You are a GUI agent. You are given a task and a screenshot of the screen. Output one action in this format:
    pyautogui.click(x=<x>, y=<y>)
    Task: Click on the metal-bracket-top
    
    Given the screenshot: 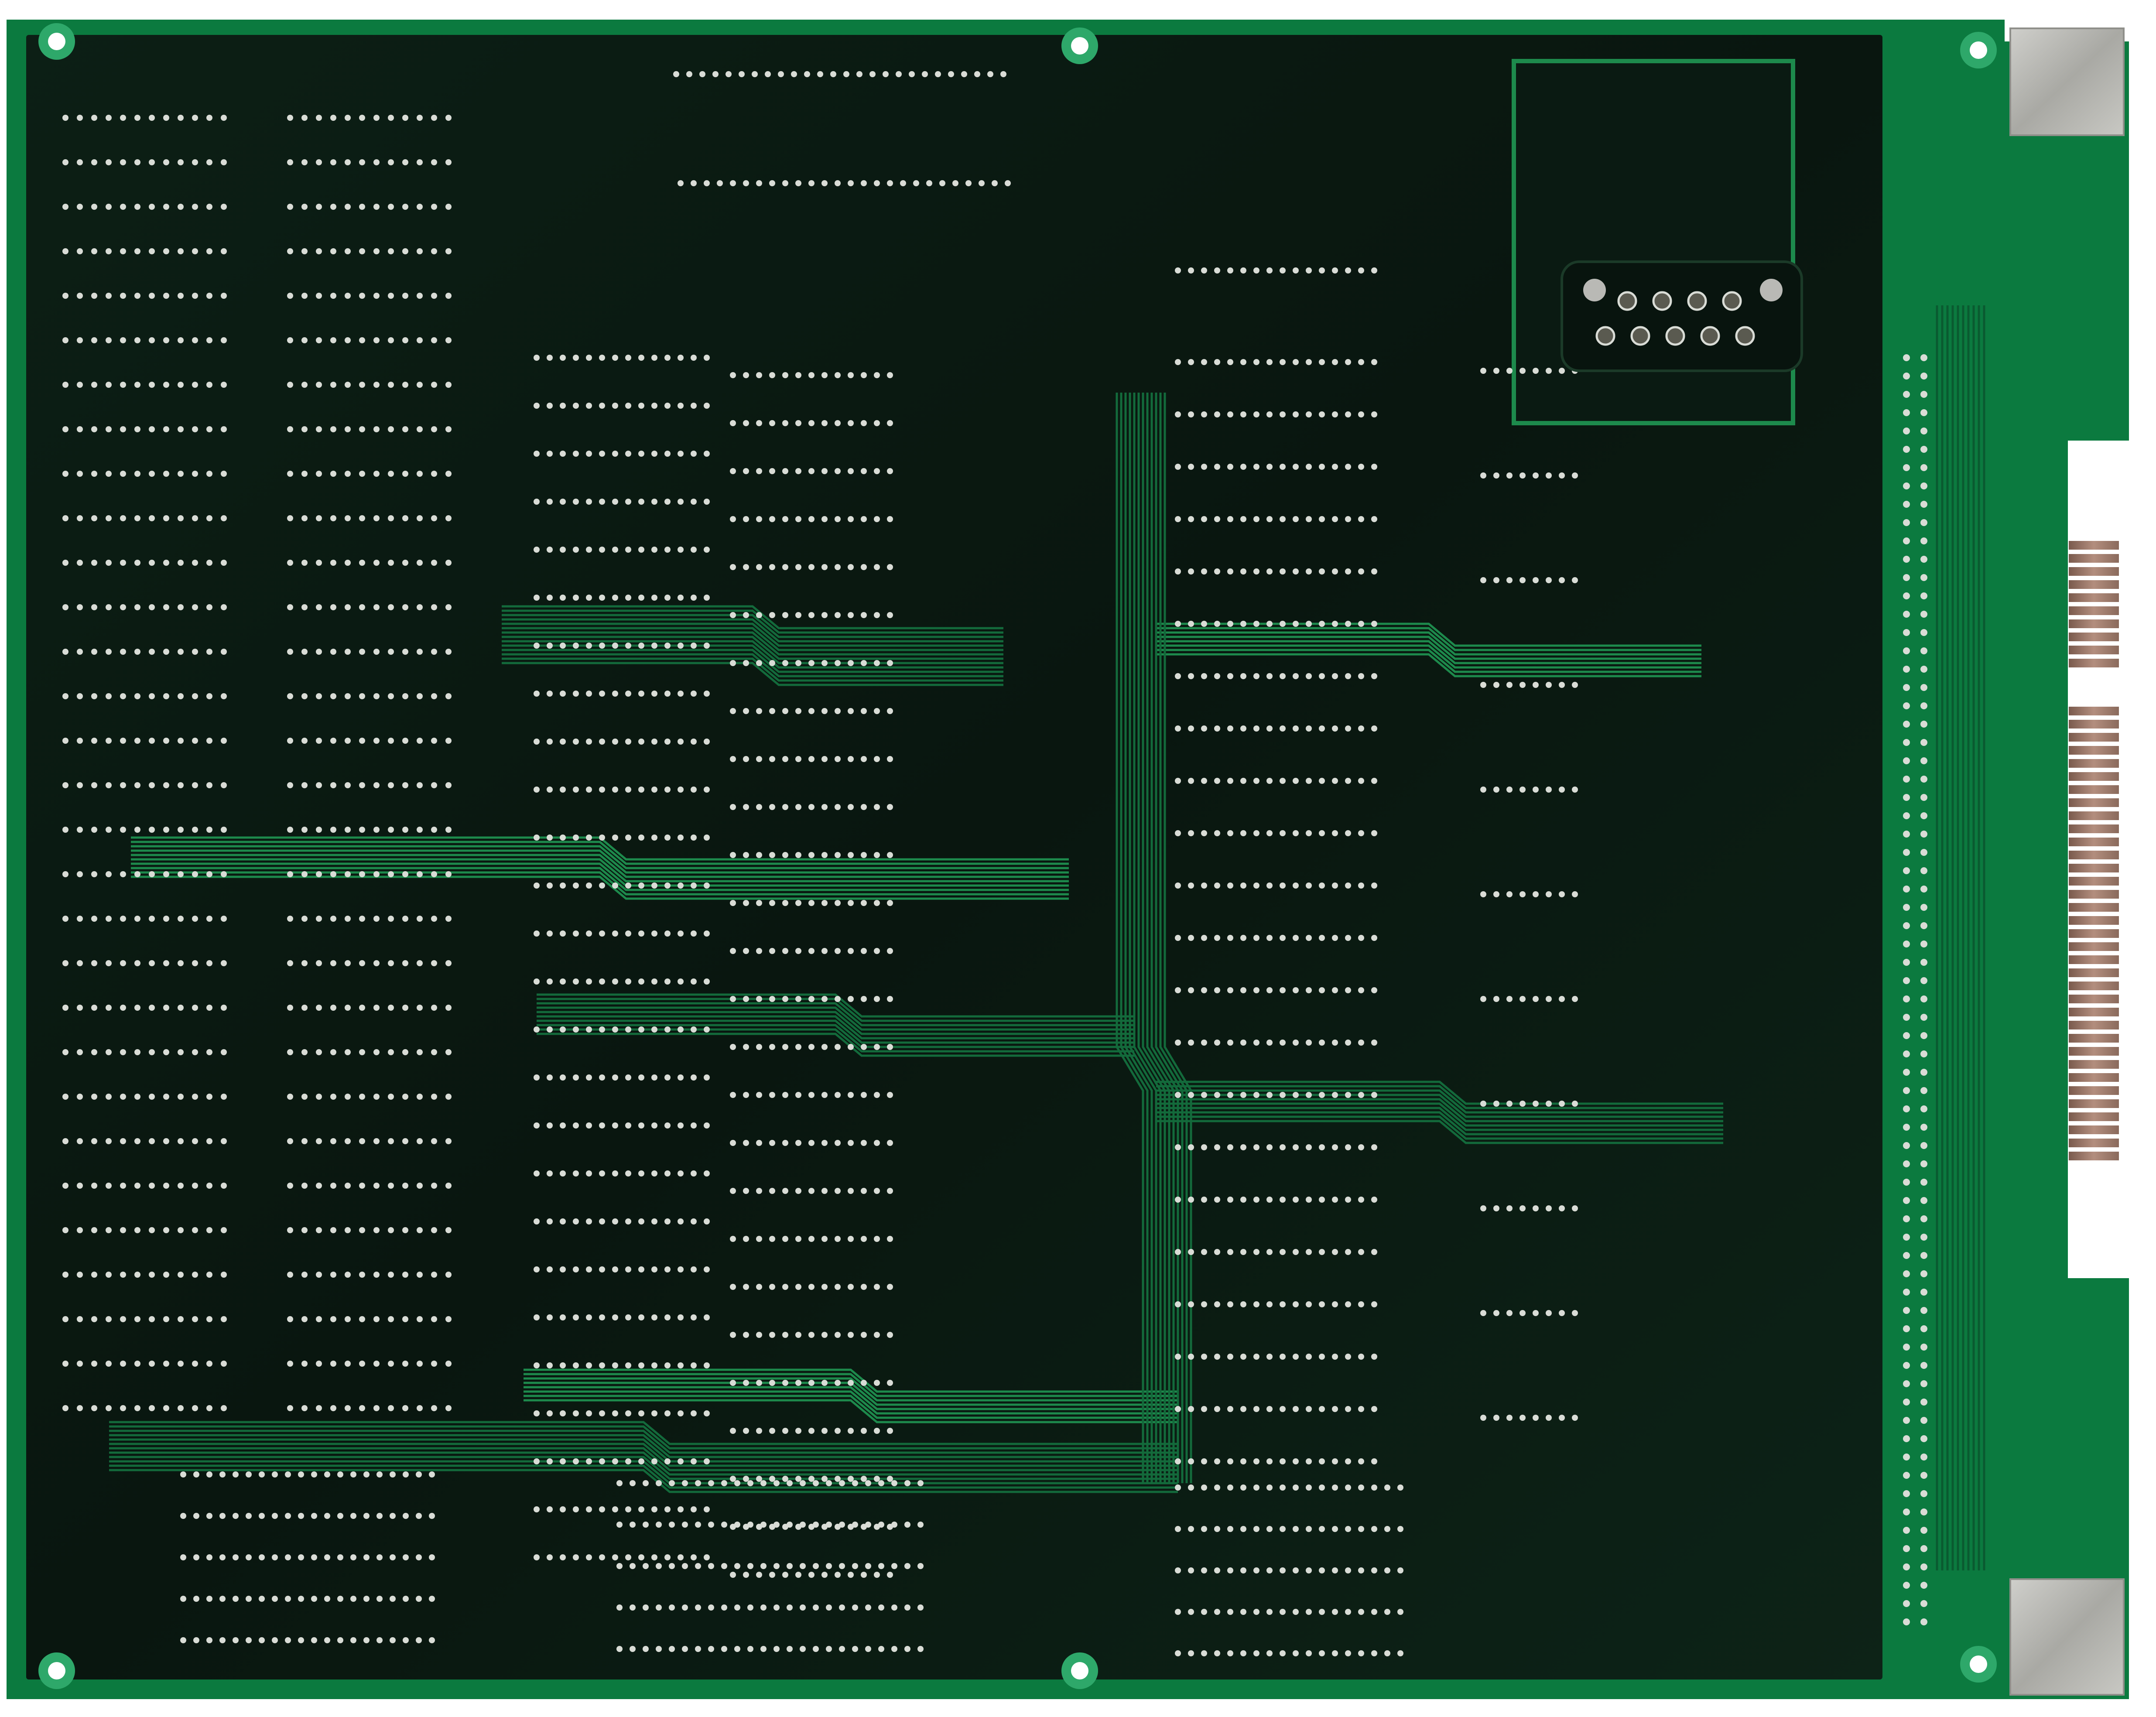 What is the action you would take?
    pyautogui.click(x=2067, y=81)
    